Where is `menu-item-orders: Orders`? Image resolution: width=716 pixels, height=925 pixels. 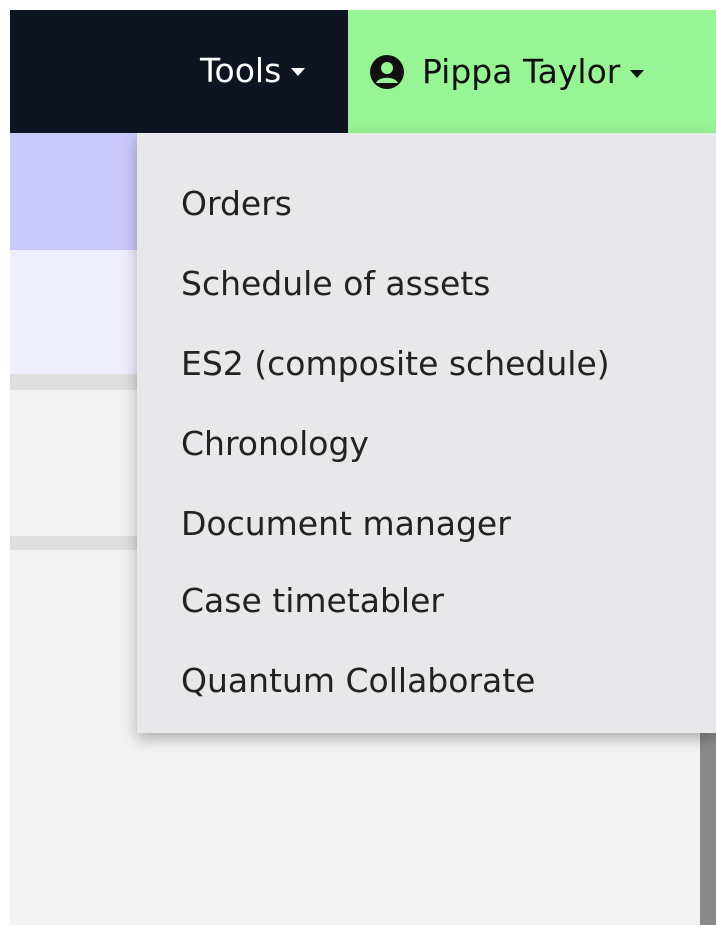 menu-item-orders: Orders is located at coordinates (236, 203).